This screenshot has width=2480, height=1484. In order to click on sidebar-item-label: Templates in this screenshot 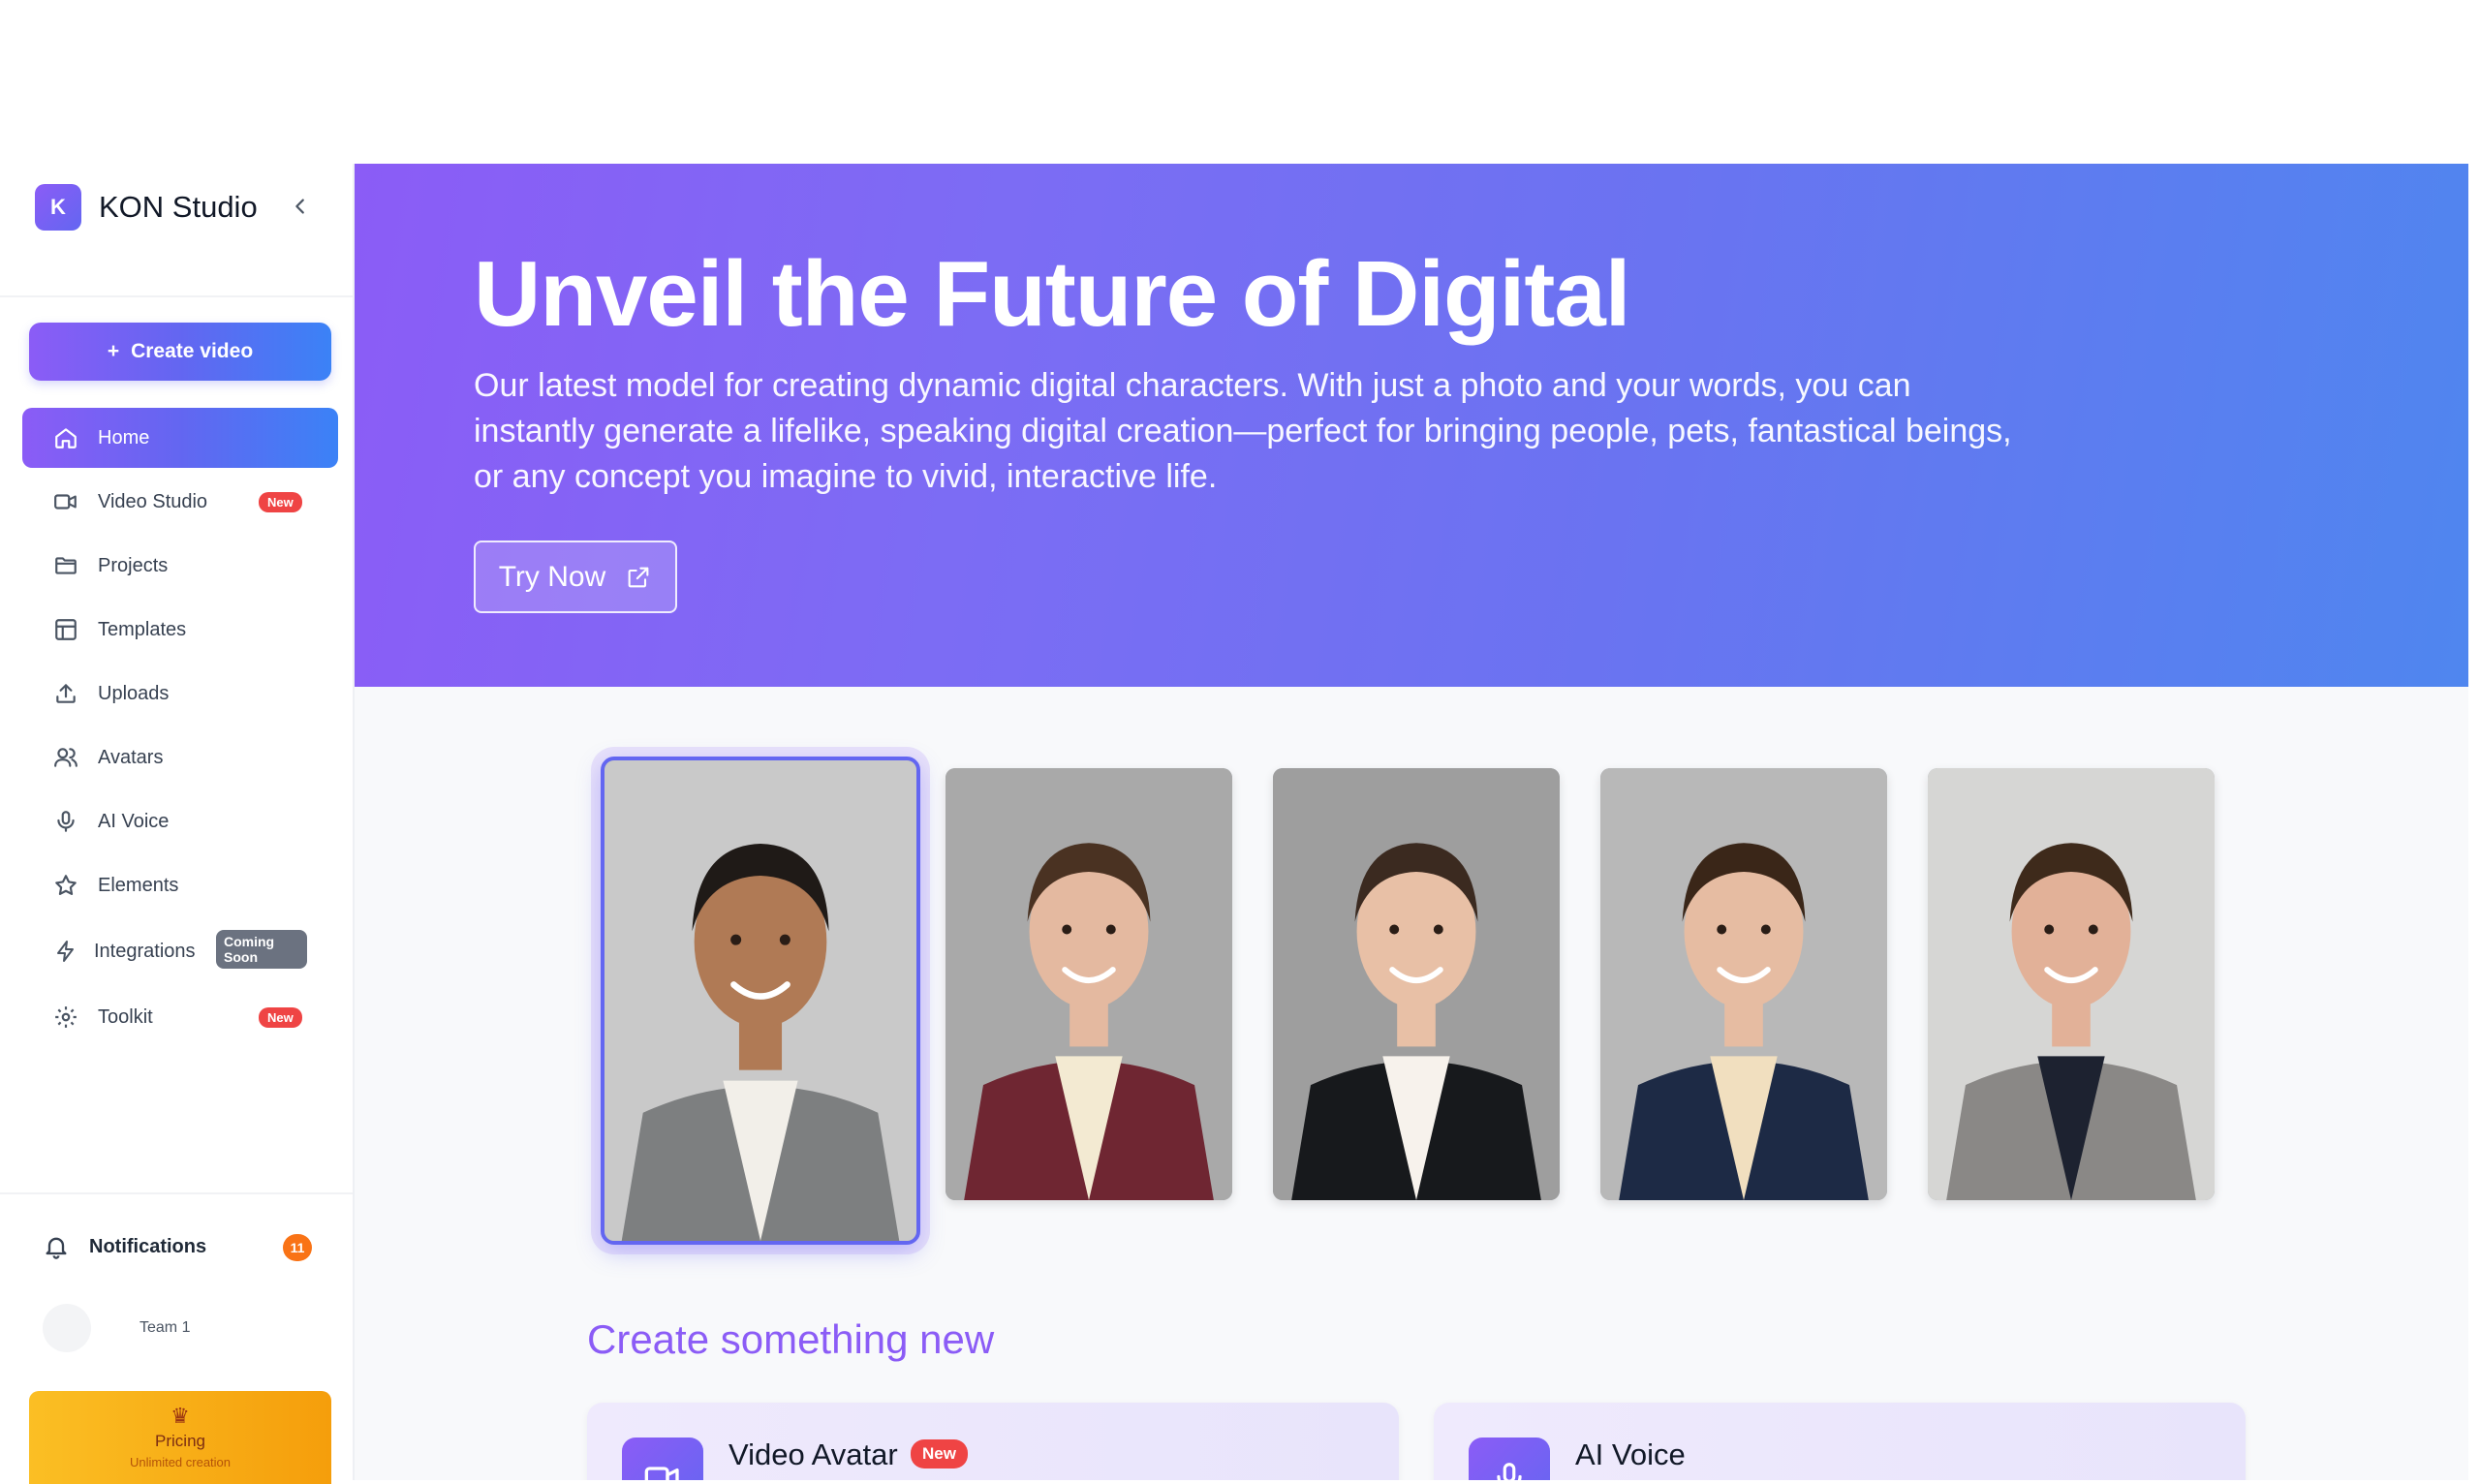, I will do `click(142, 629)`.